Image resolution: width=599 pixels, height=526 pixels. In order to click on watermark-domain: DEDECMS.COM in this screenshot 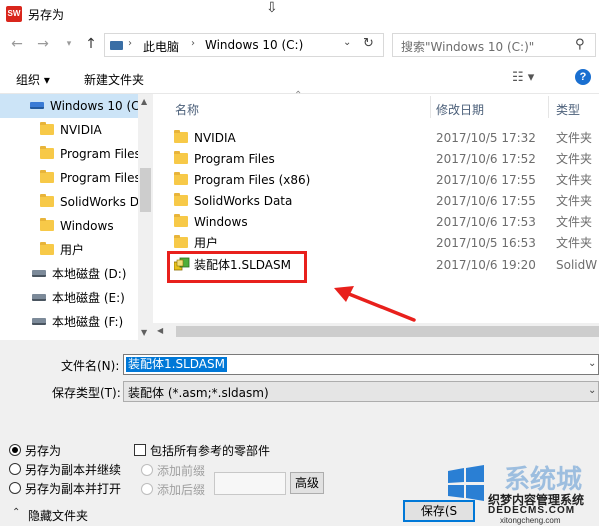, I will do `click(532, 510)`.